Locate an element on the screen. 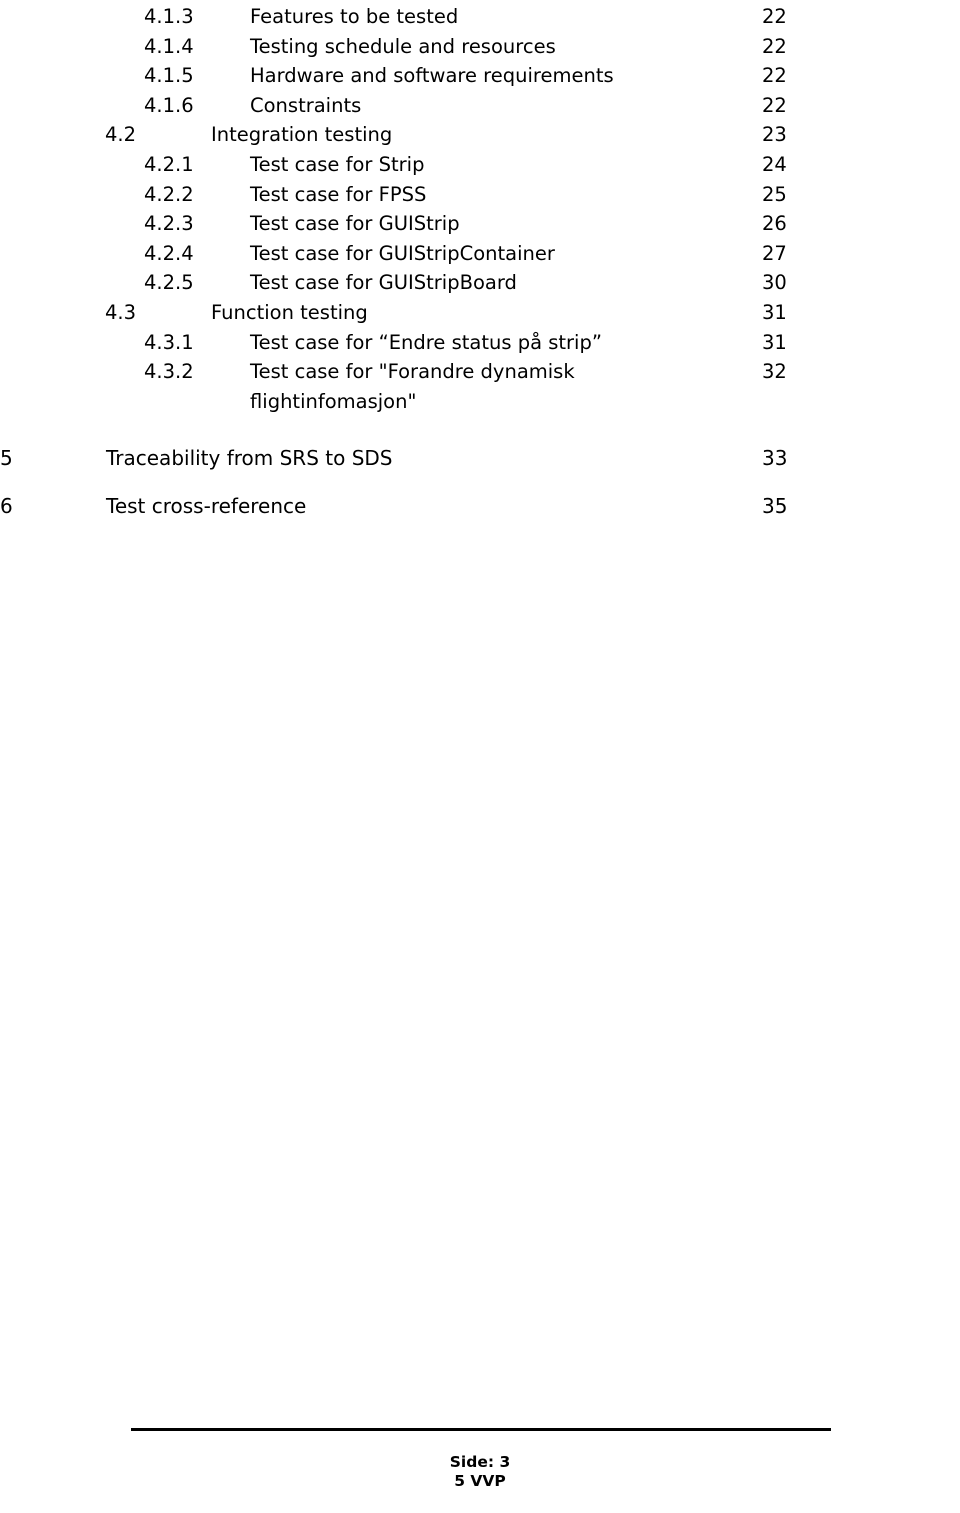 The height and width of the screenshot is (1513, 960). toc-entry-title: Test case for "Forandre dynamisk is located at coordinates (412, 372).